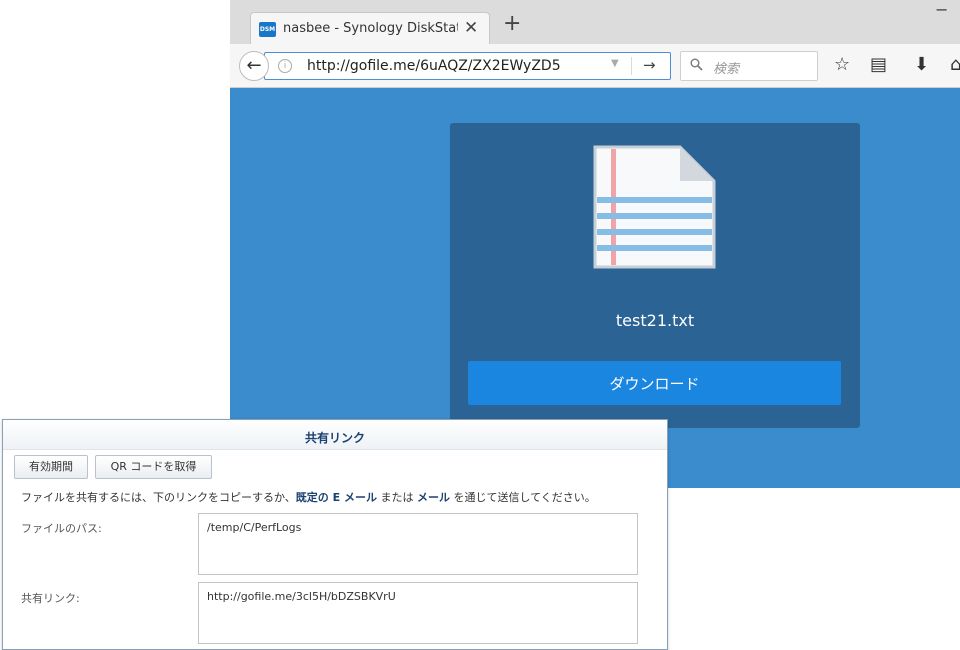 This screenshot has width=960, height=650. What do you see at coordinates (615, 63) in the screenshot?
I see `url-dropdown-icon: ▼` at bounding box center [615, 63].